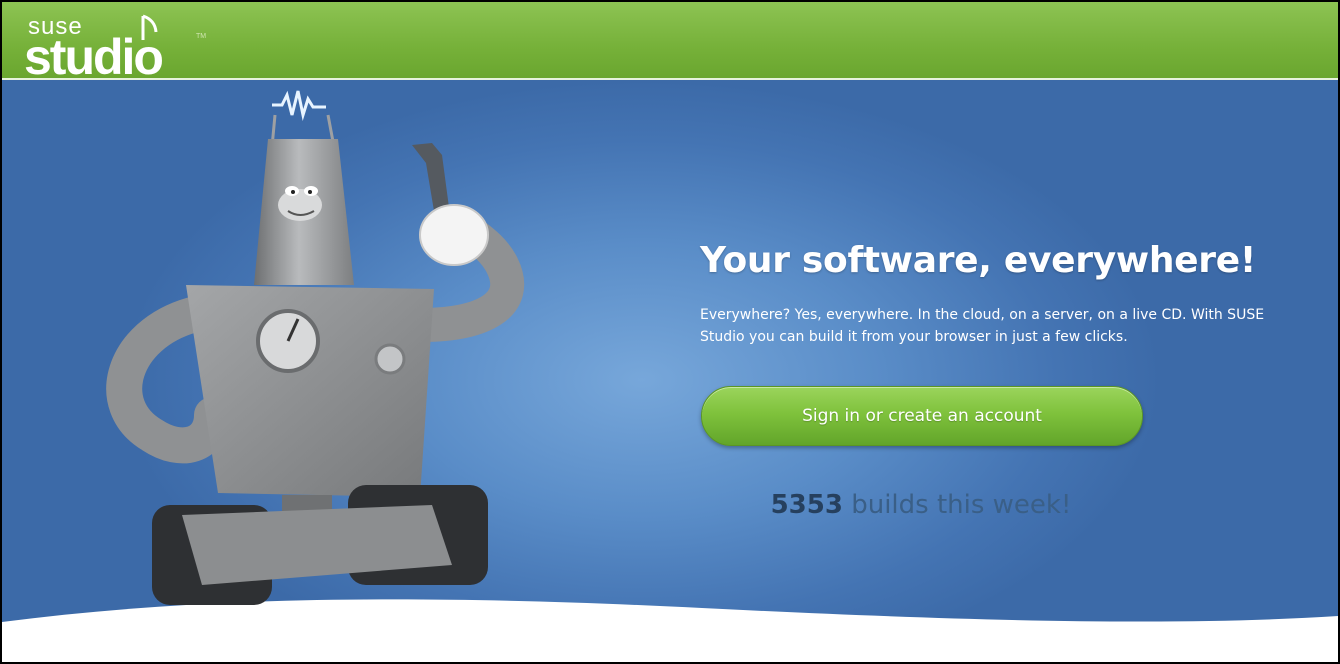 This screenshot has height=664, width=1340. I want to click on build-counter: 5353 builds this week!, so click(921, 505).